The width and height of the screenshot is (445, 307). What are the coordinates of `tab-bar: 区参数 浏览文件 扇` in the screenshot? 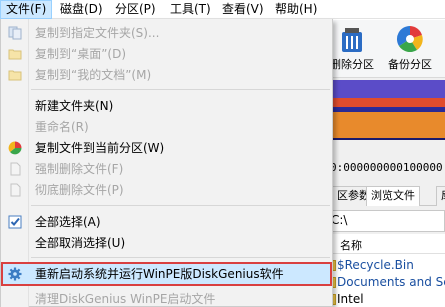 It's located at (382, 195).